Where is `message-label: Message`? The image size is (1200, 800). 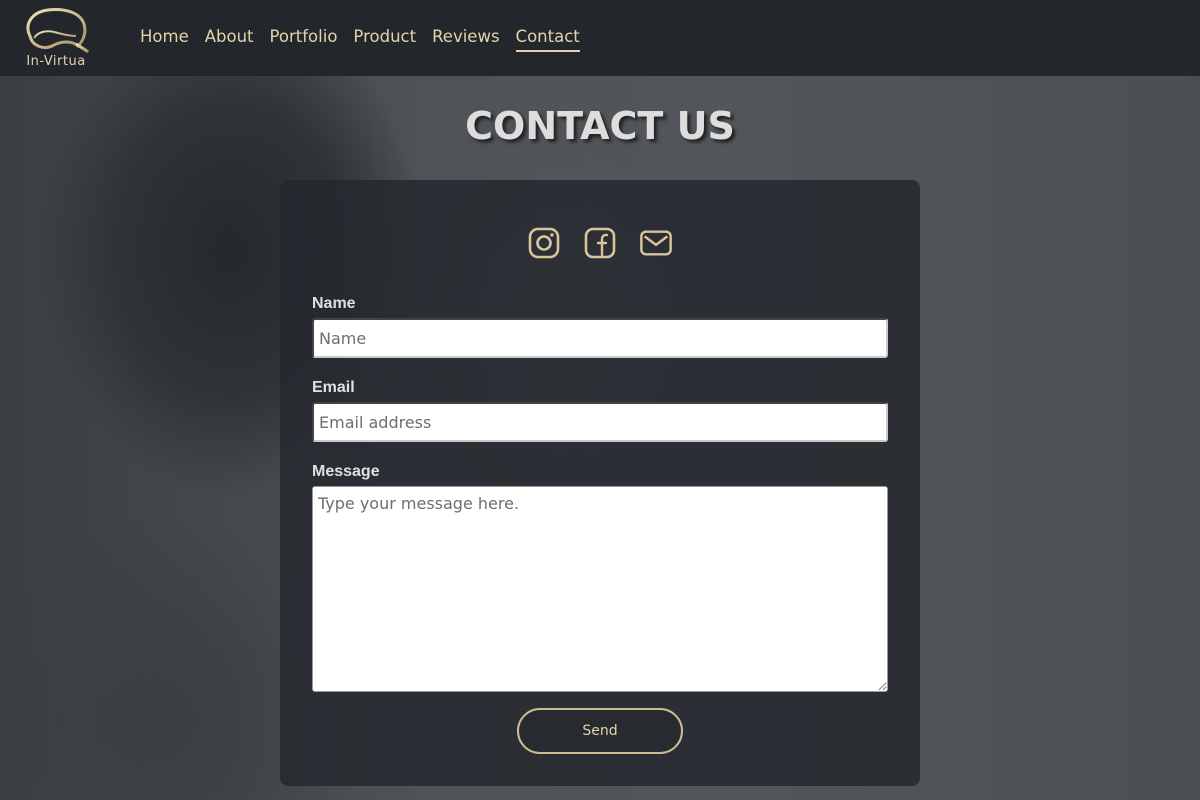
message-label: Message is located at coordinates (346, 471).